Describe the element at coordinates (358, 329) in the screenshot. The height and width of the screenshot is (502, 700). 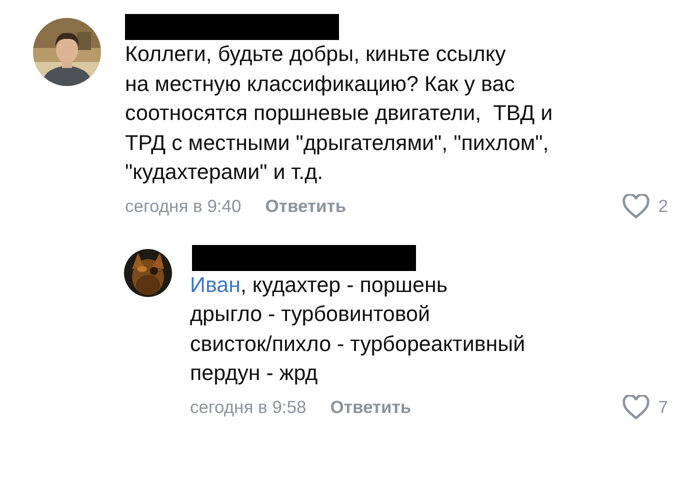
I see `comment-text: Иван, кудахтер - поршень дрыгло - турбовинтовой свисток/пихло - турбореактивный пердун - жрд` at that location.